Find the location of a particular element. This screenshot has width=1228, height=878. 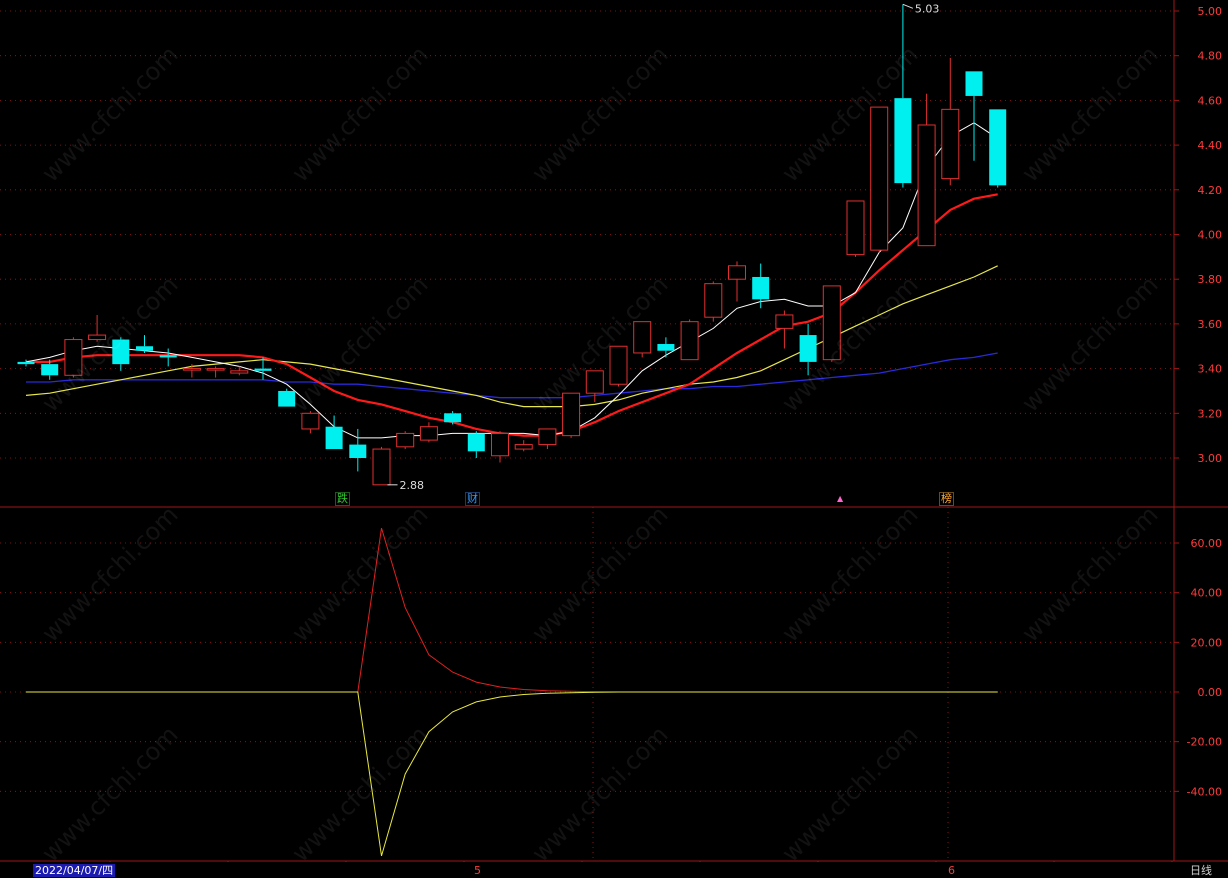

high-price-label: 5.03 is located at coordinates (927, 8).